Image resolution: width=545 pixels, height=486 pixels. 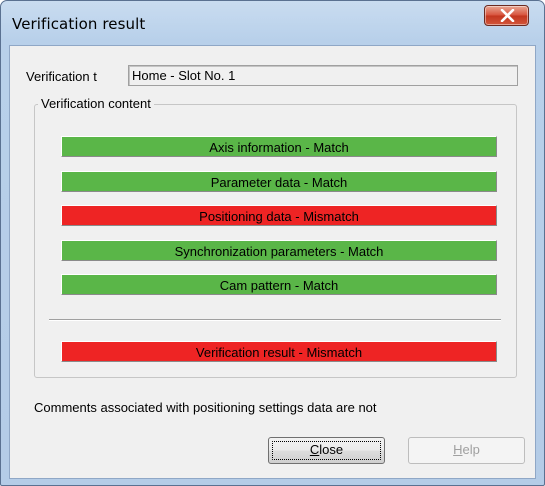 I want to click on close-button-label: lose, so click(x=331, y=449).